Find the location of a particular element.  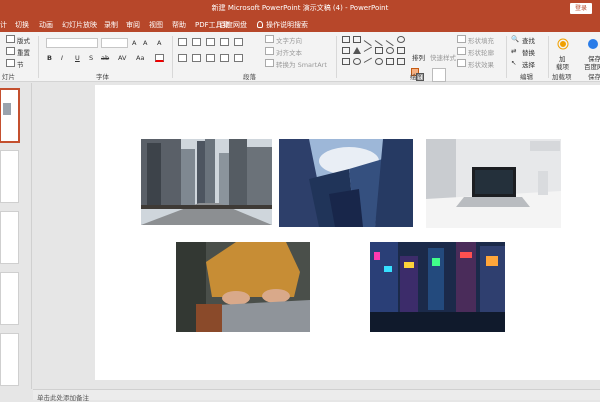

tell-me-label: 操作说明搜索 is located at coordinates (287, 25).